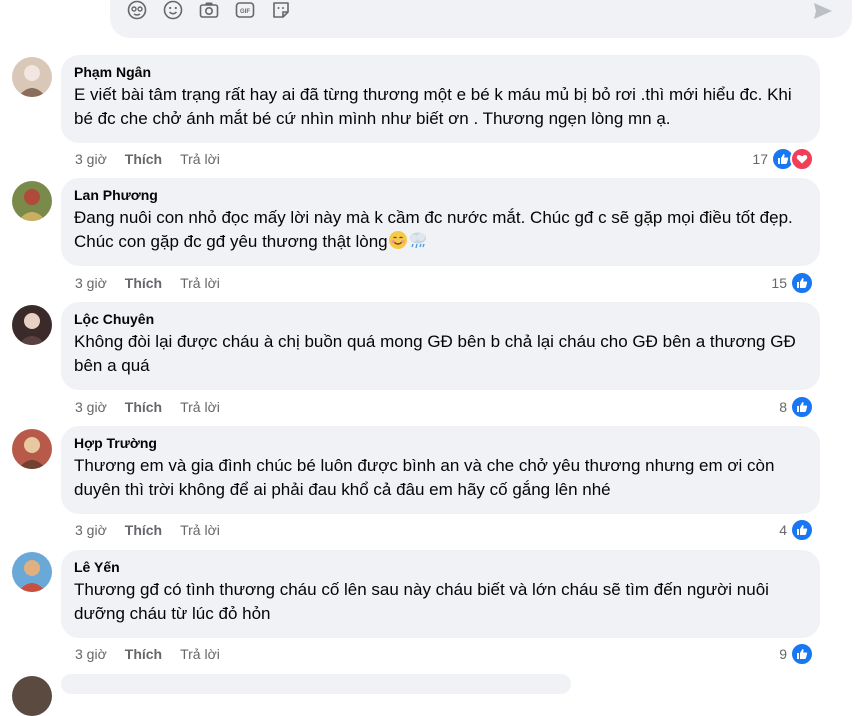  I want to click on comment-author: Phạm Ngân, so click(441, 72).